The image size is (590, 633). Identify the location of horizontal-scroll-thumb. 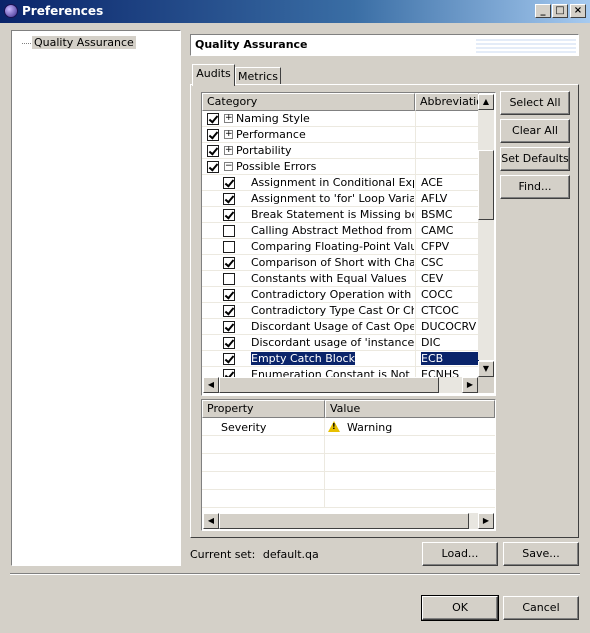
(329, 385).